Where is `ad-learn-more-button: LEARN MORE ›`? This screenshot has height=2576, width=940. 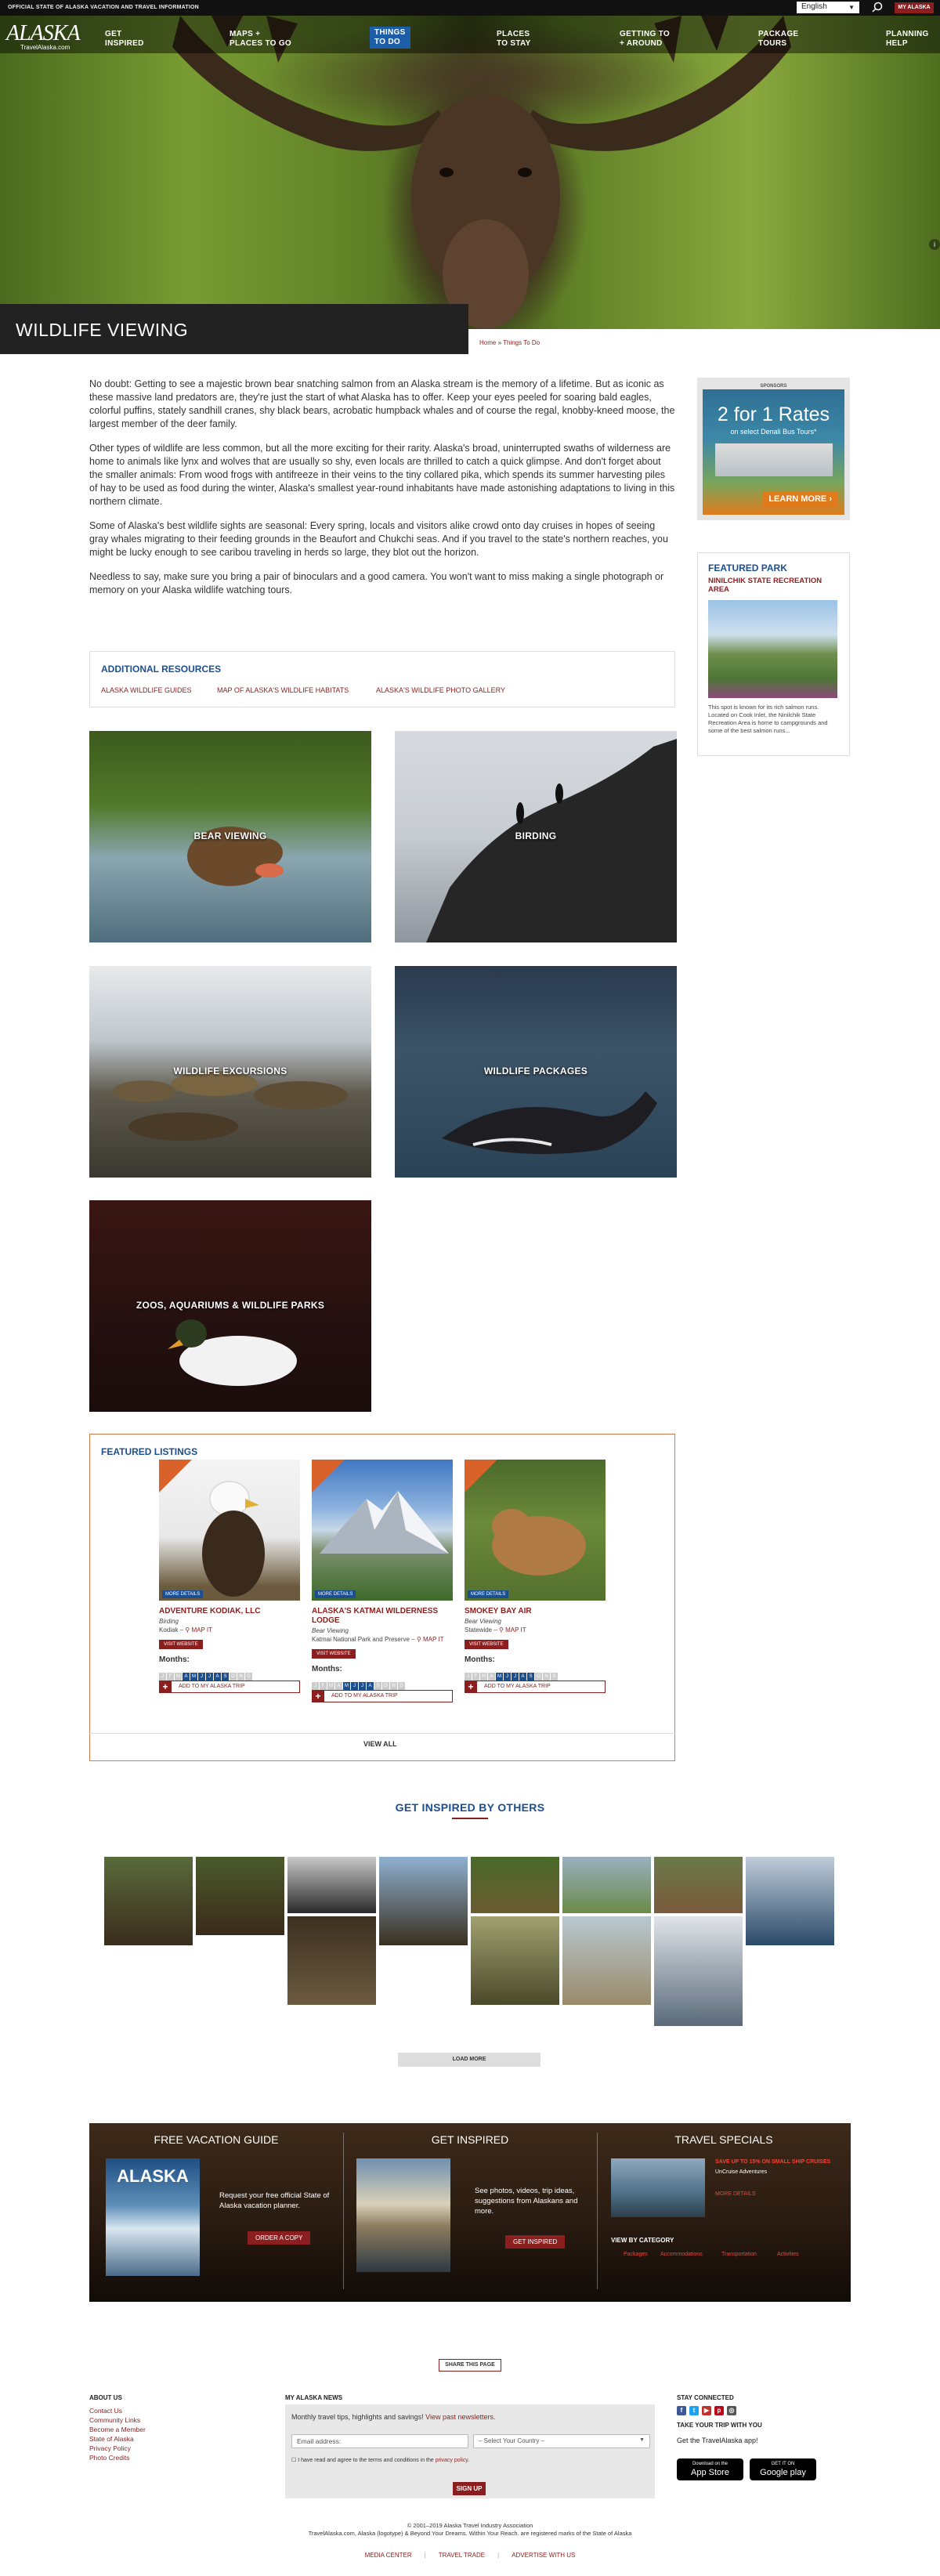
ad-learn-more-button: LEARN MORE › is located at coordinates (800, 499).